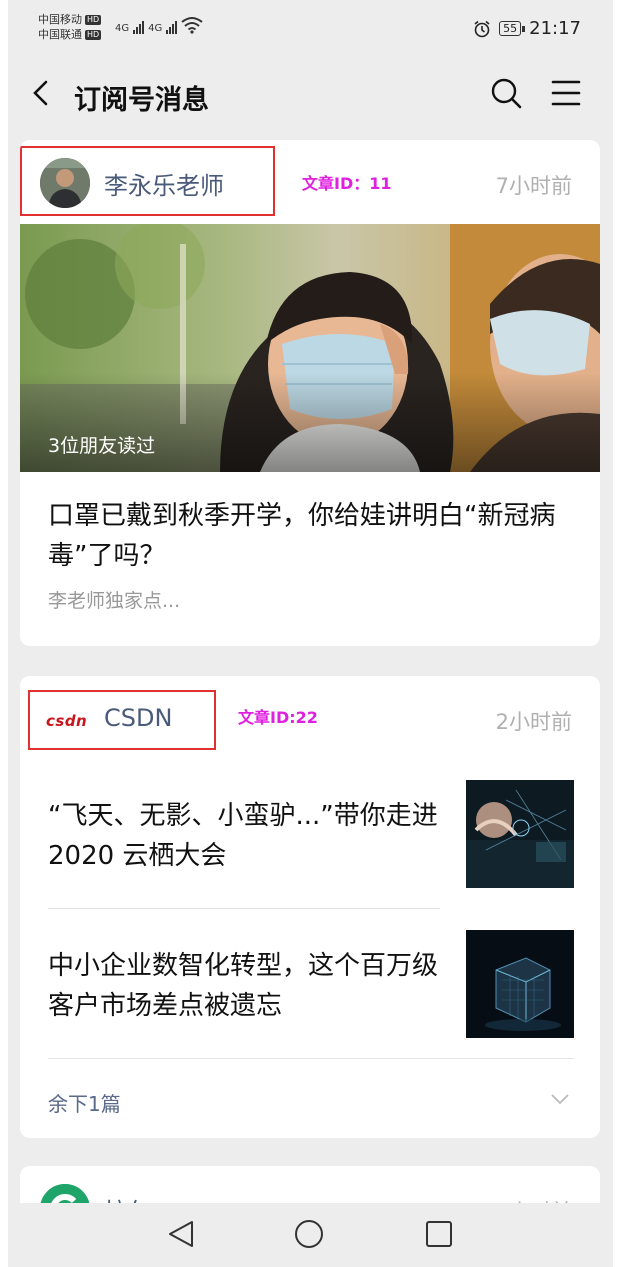  What do you see at coordinates (41, 93) in the screenshot?
I see `back-icon` at bounding box center [41, 93].